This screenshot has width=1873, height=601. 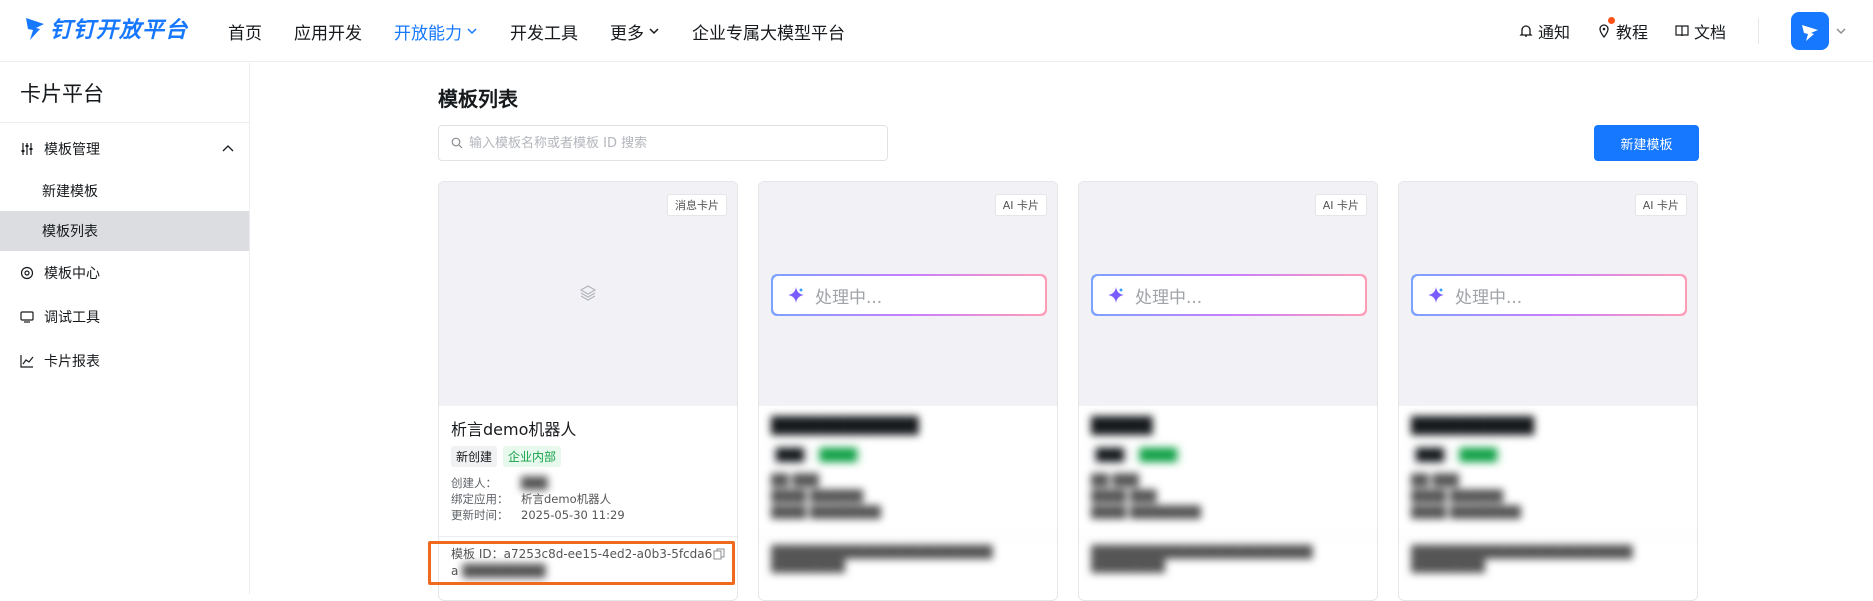 What do you see at coordinates (245, 31) in the screenshot?
I see `nav-home: 首页` at bounding box center [245, 31].